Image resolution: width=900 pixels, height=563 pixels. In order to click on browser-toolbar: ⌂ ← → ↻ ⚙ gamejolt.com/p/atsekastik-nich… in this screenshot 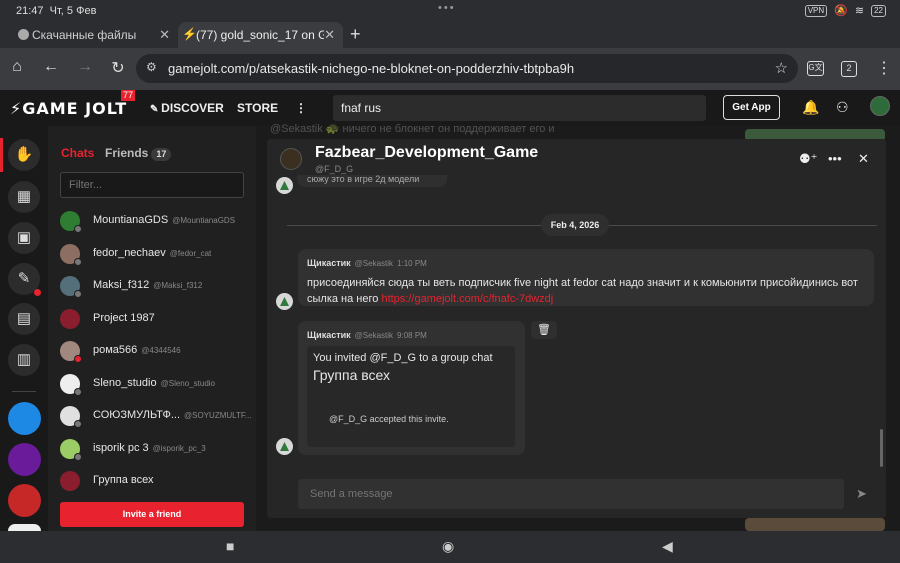, I will do `click(450, 69)`.